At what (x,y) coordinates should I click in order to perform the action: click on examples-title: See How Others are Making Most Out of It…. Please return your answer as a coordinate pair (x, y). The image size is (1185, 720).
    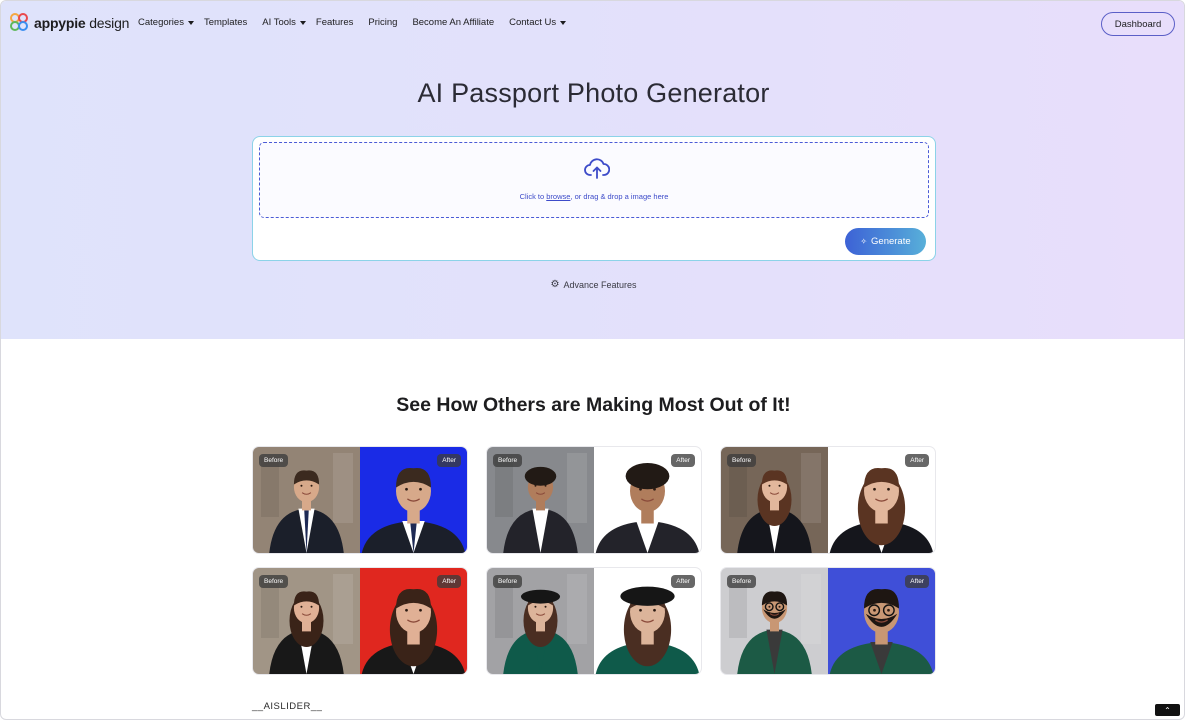
    Looking at the image, I should click on (593, 405).